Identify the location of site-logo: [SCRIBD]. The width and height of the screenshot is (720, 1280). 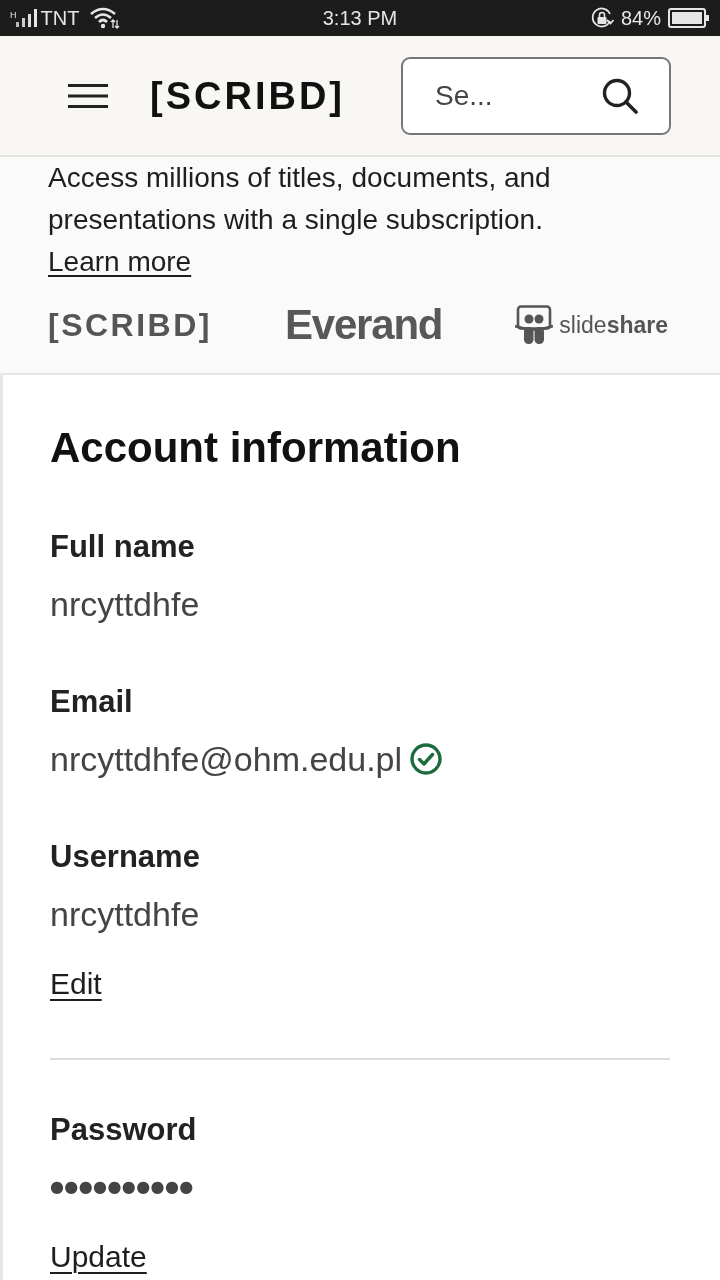
(247, 95).